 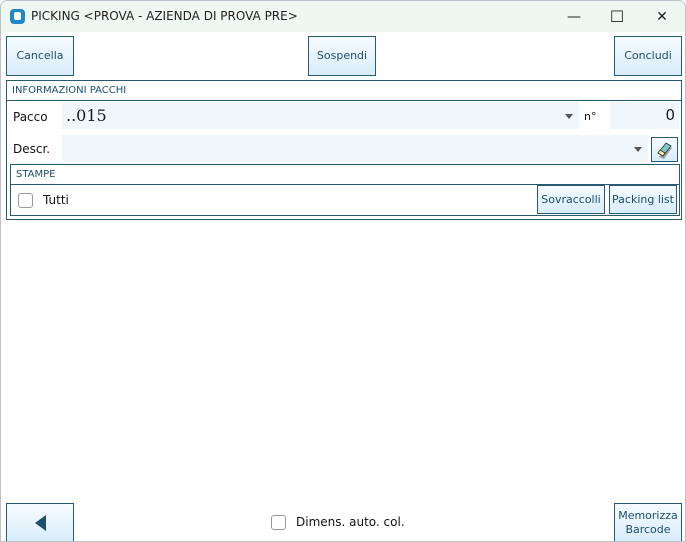 I want to click on minimize-button: —, so click(x=574, y=16).